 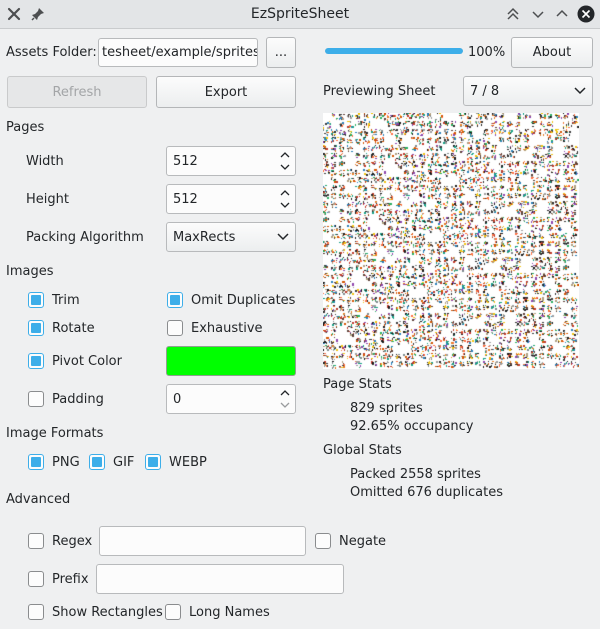 What do you see at coordinates (231, 399) in the screenshot?
I see `padding-spinbox: 0` at bounding box center [231, 399].